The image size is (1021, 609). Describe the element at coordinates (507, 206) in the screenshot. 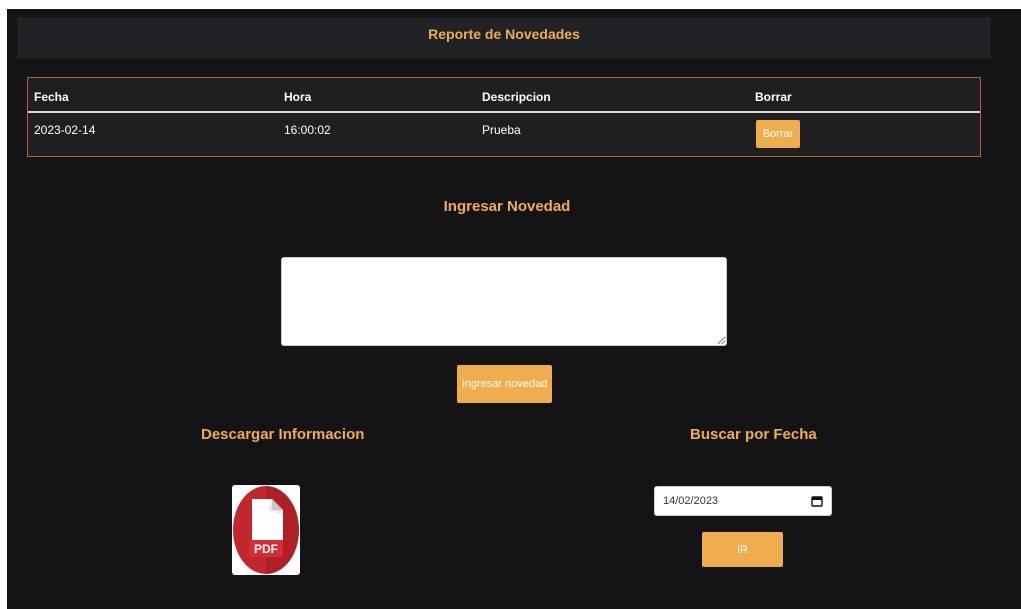

I see `ingresar-novedad-title: Ingresar Novedad` at that location.